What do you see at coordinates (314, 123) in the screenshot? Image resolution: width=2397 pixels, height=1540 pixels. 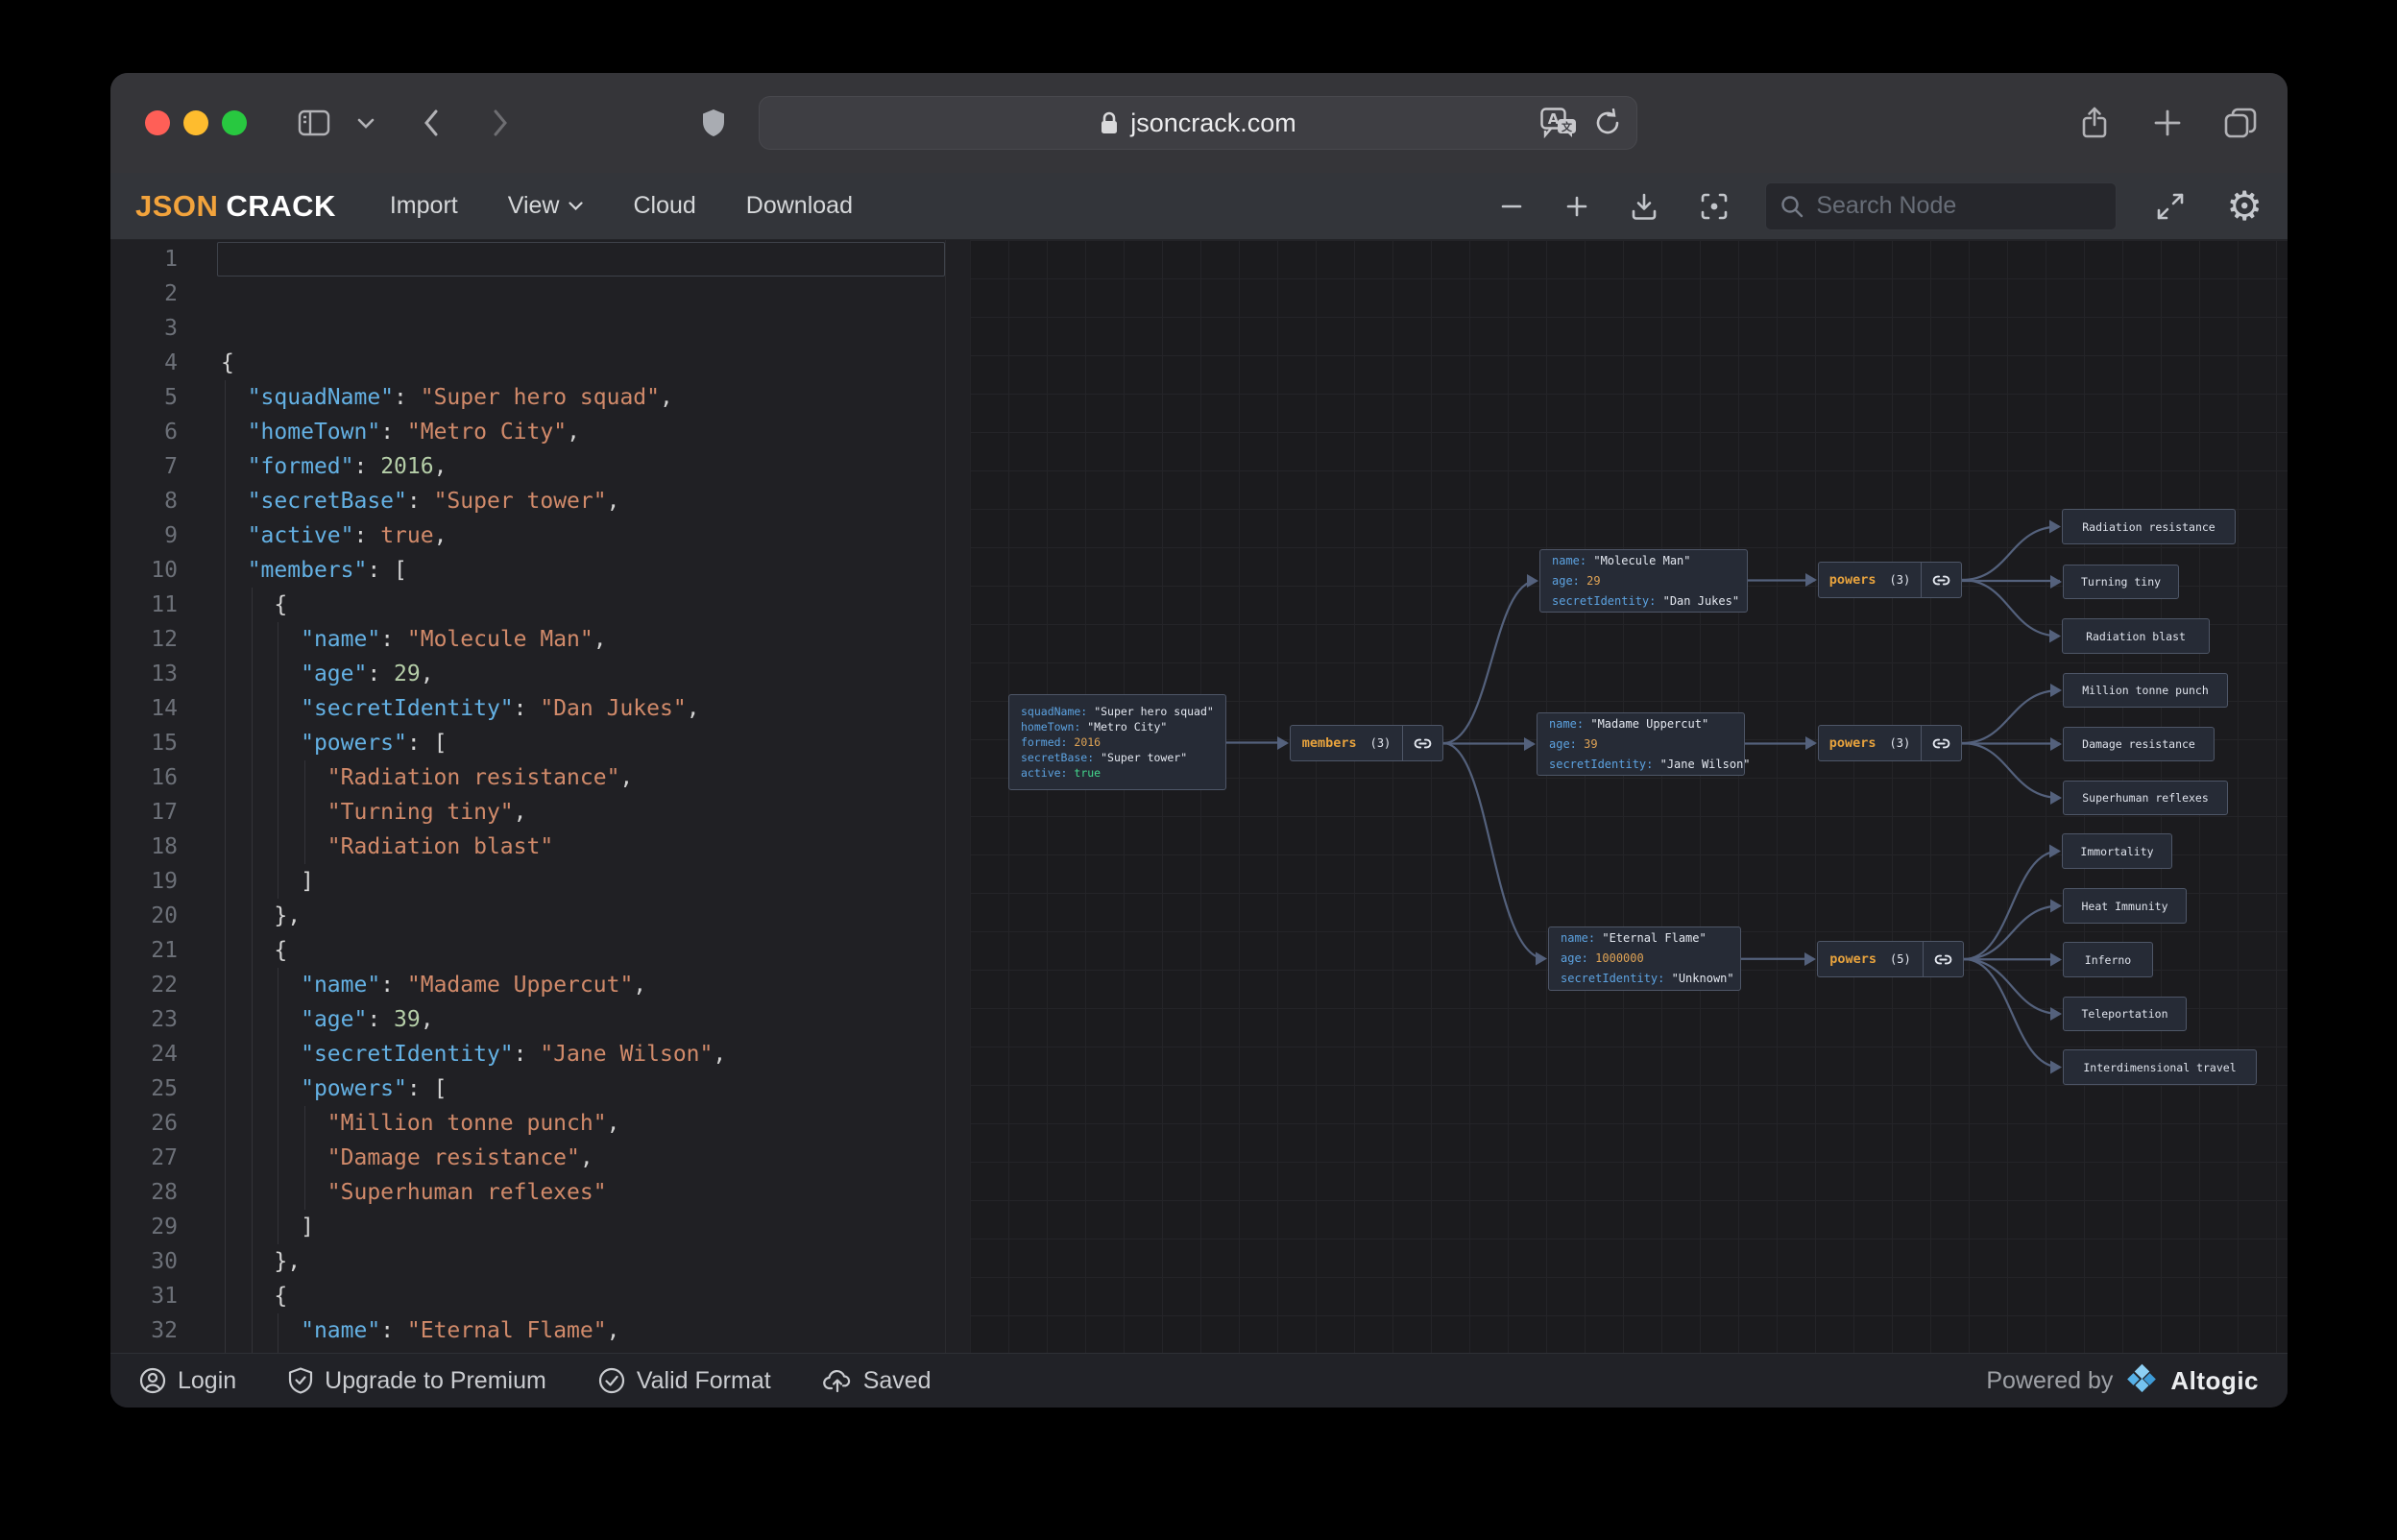 I see `sidebar-toggle-icon` at bounding box center [314, 123].